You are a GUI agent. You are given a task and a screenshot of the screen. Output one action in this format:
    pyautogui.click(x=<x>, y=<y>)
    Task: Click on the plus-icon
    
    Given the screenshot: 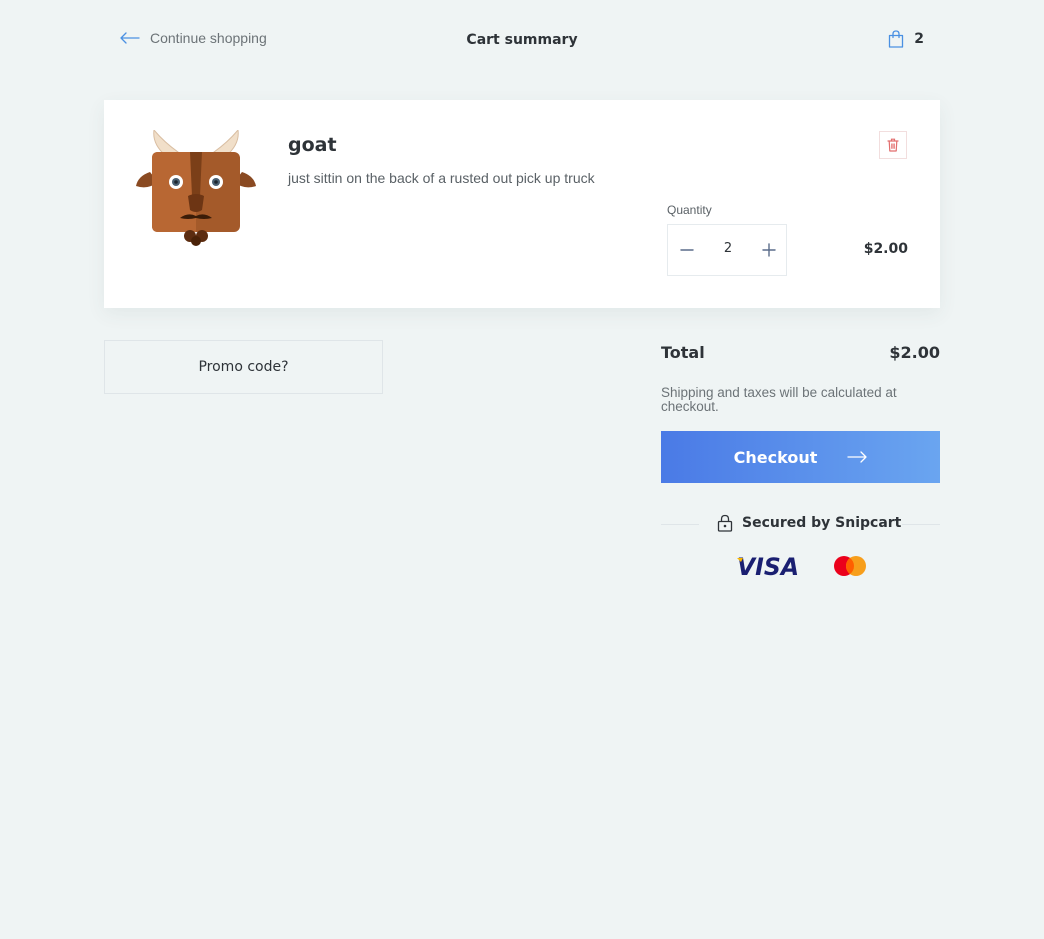 What is the action you would take?
    pyautogui.click(x=769, y=250)
    